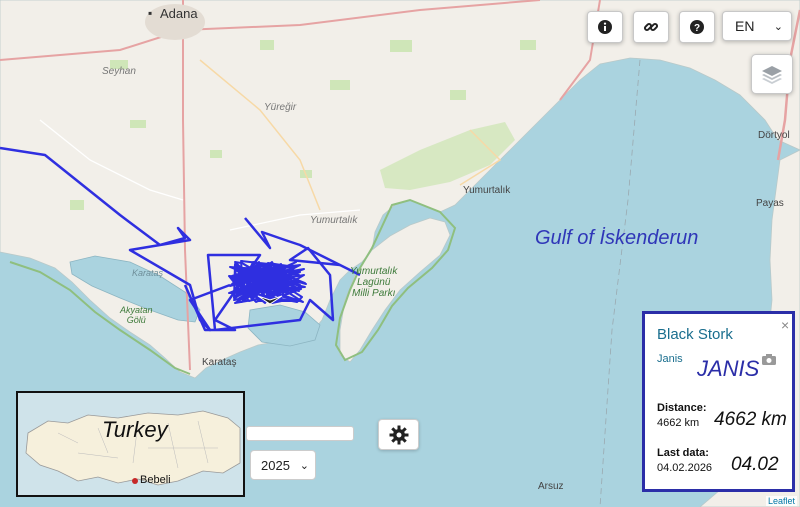 This screenshot has height=507, width=800. Describe the element at coordinates (267, 282) in the screenshot. I see `track-segment` at that location.